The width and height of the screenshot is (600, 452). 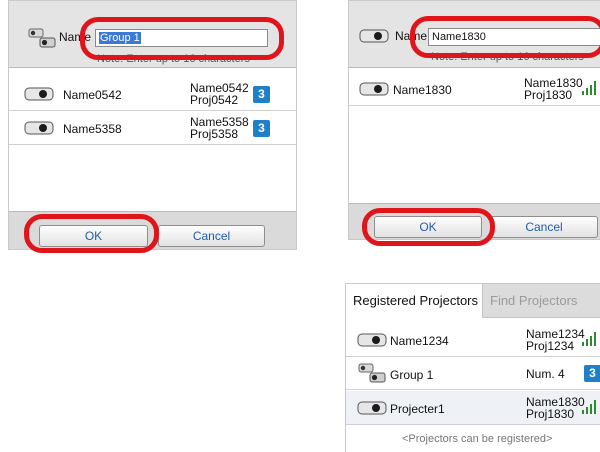 I want to click on projector-info: Name5358 Proj5358, so click(x=219, y=128).